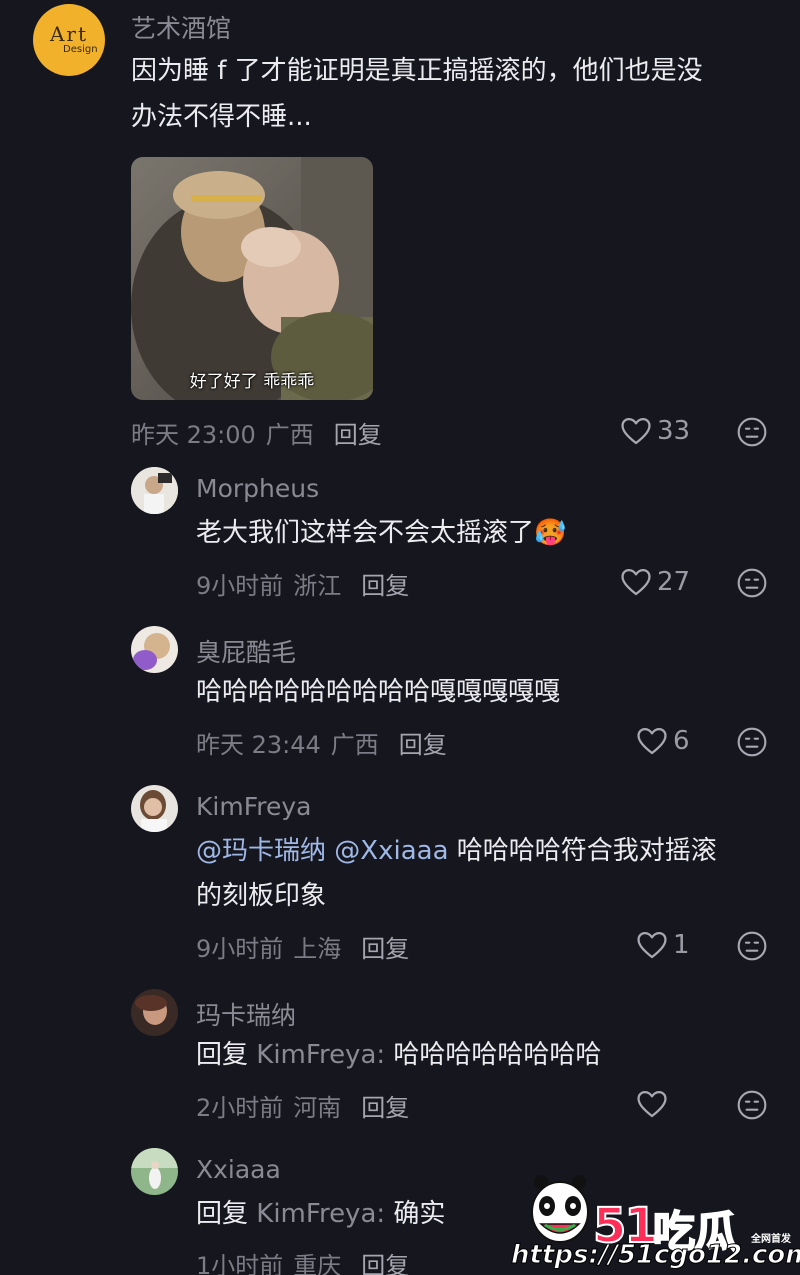  What do you see at coordinates (317, 1263) in the screenshot?
I see `location: 重庆` at bounding box center [317, 1263].